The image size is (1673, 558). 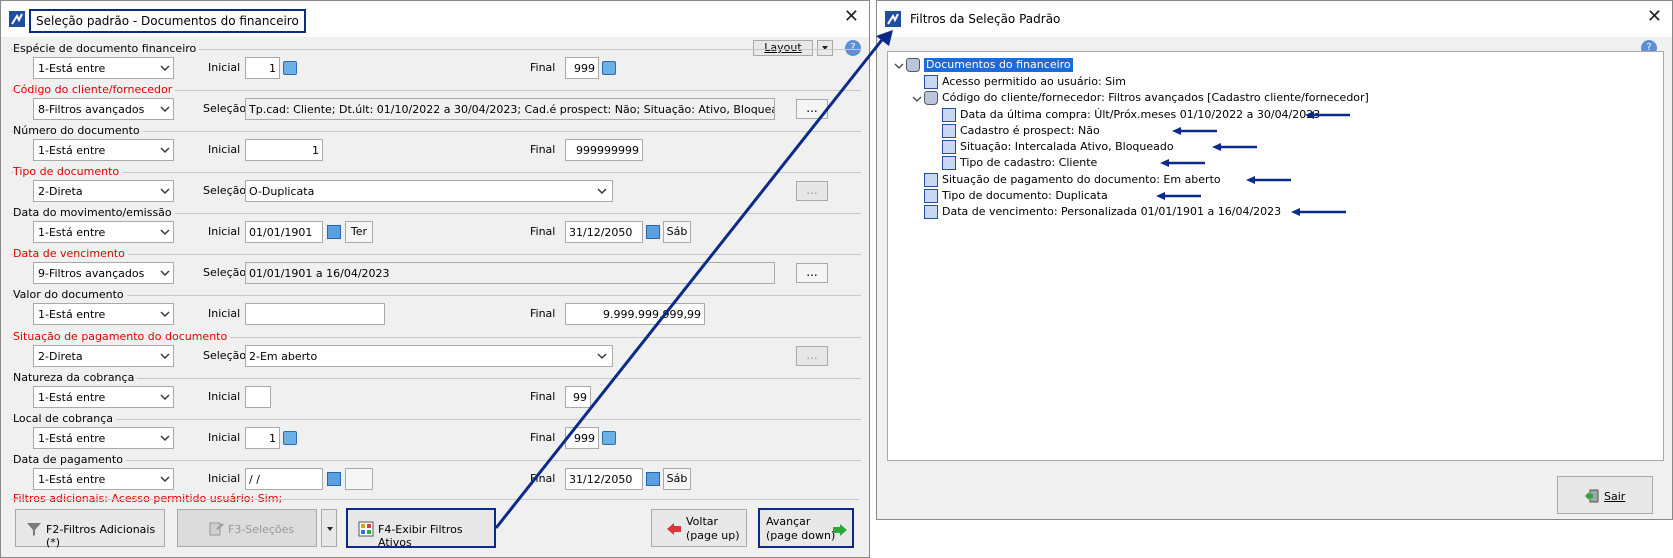 I want to click on filter-label: Valor do documento, so click(x=70, y=295).